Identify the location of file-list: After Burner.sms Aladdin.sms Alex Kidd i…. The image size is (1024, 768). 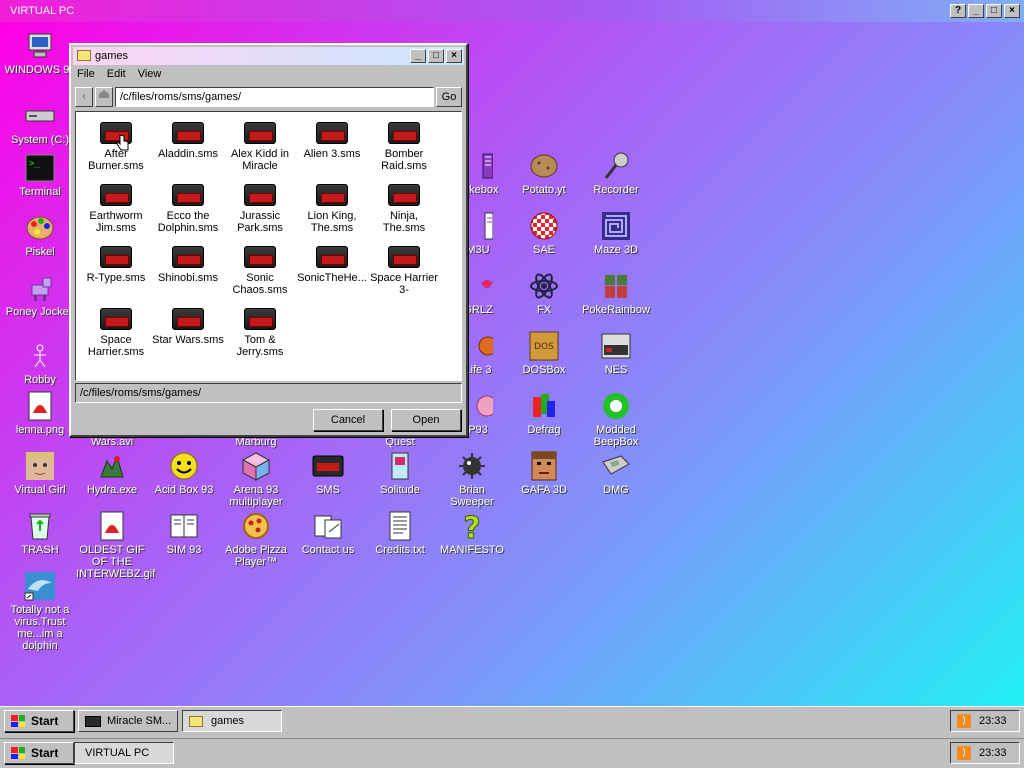
(268, 246).